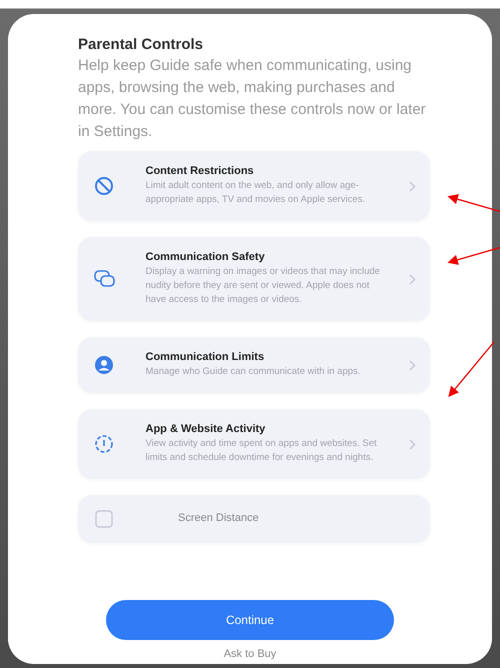  What do you see at coordinates (206, 257) in the screenshot?
I see `option-title: Communication Safety` at bounding box center [206, 257].